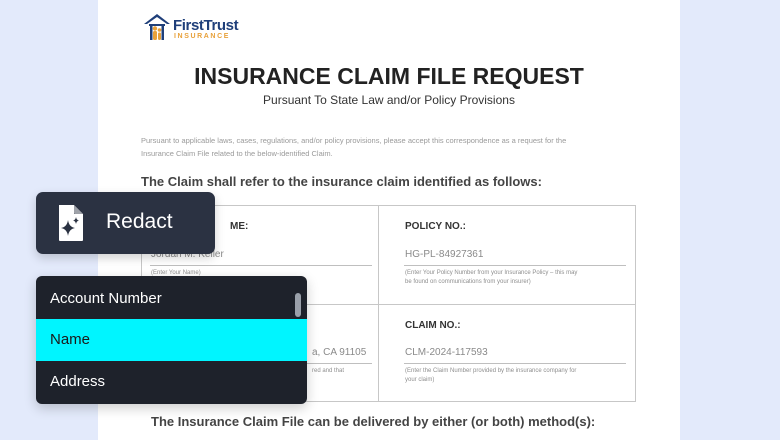  Describe the element at coordinates (171, 299) in the screenshot. I see `dropdown-item-account-number: Account Number` at that location.